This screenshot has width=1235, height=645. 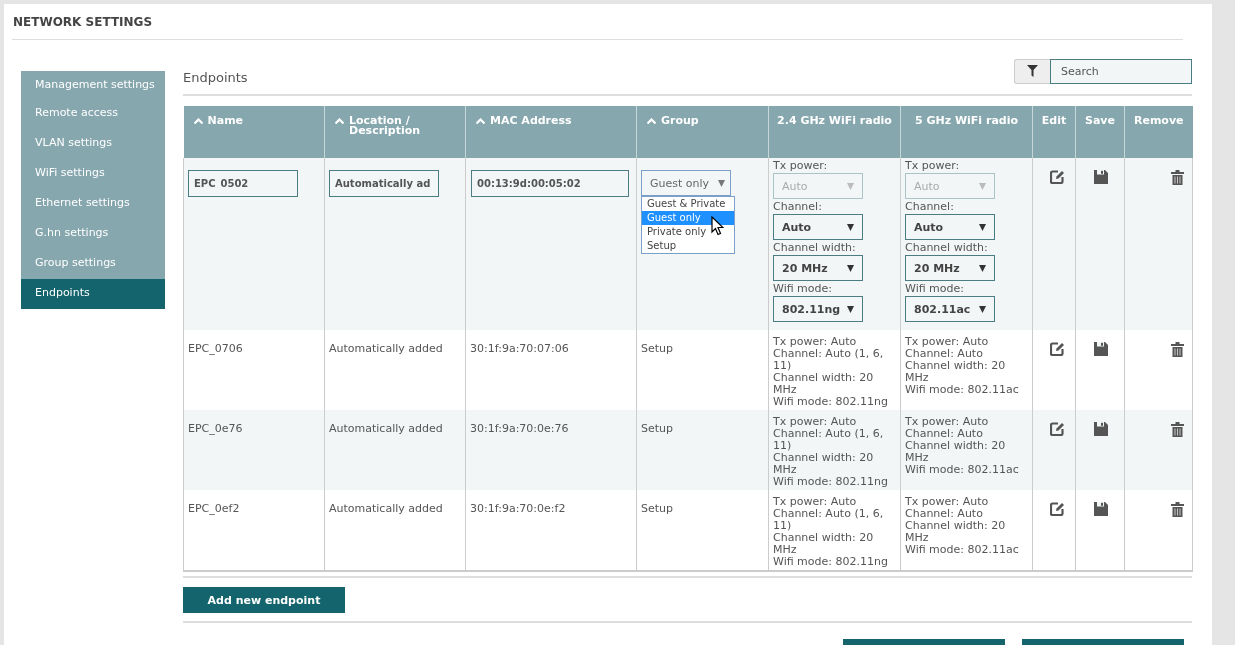 I want to click on mouse-pointer-icon, so click(x=717, y=226).